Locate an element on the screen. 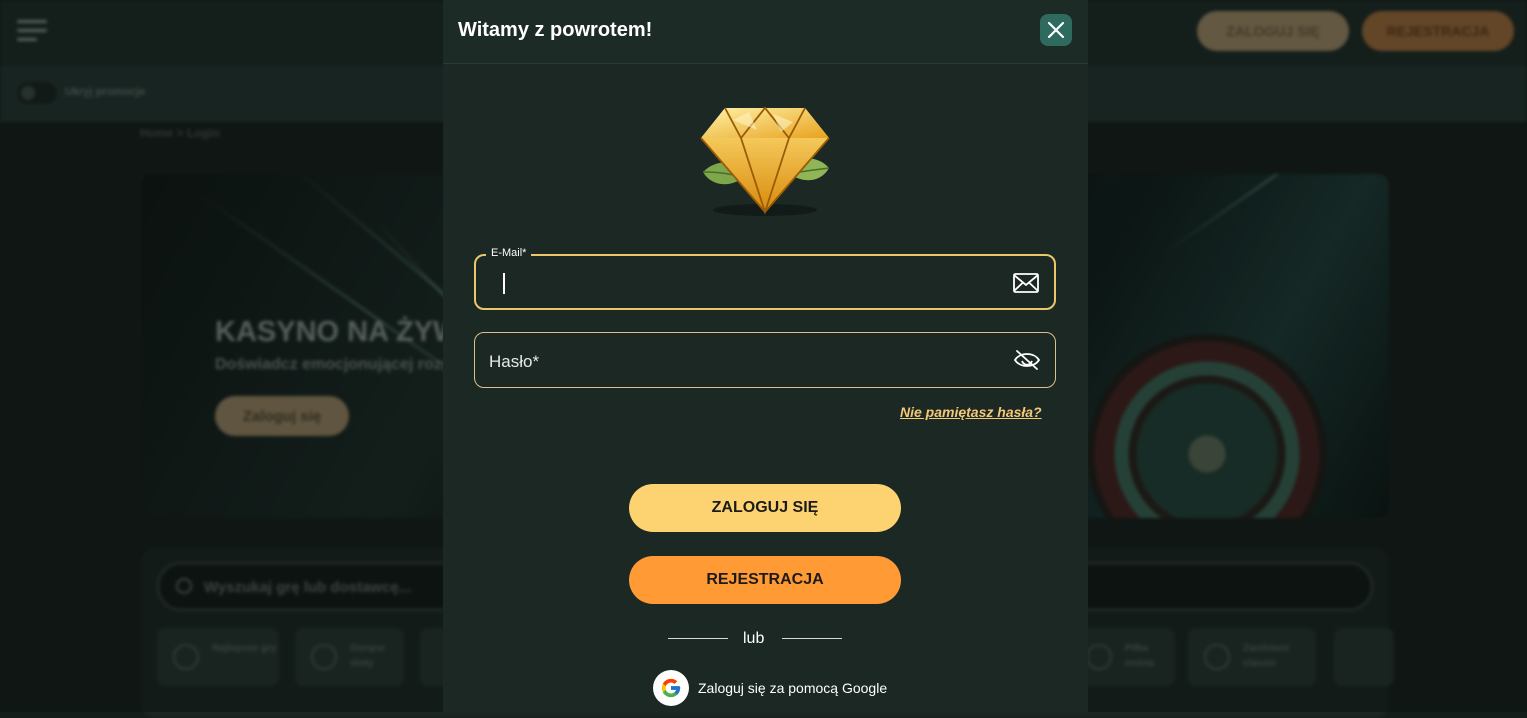 Image resolution: width=1527 pixels, height=718 pixels. google-login-button: Zaloguj się za pomocą Google is located at coordinates (770, 688).